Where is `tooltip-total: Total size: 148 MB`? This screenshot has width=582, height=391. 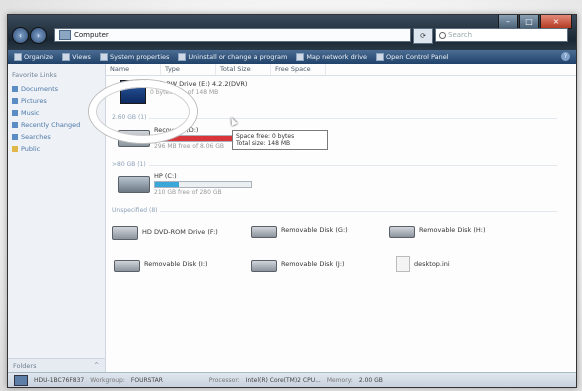
tooltip-total: Total size: 148 MB is located at coordinates (263, 143).